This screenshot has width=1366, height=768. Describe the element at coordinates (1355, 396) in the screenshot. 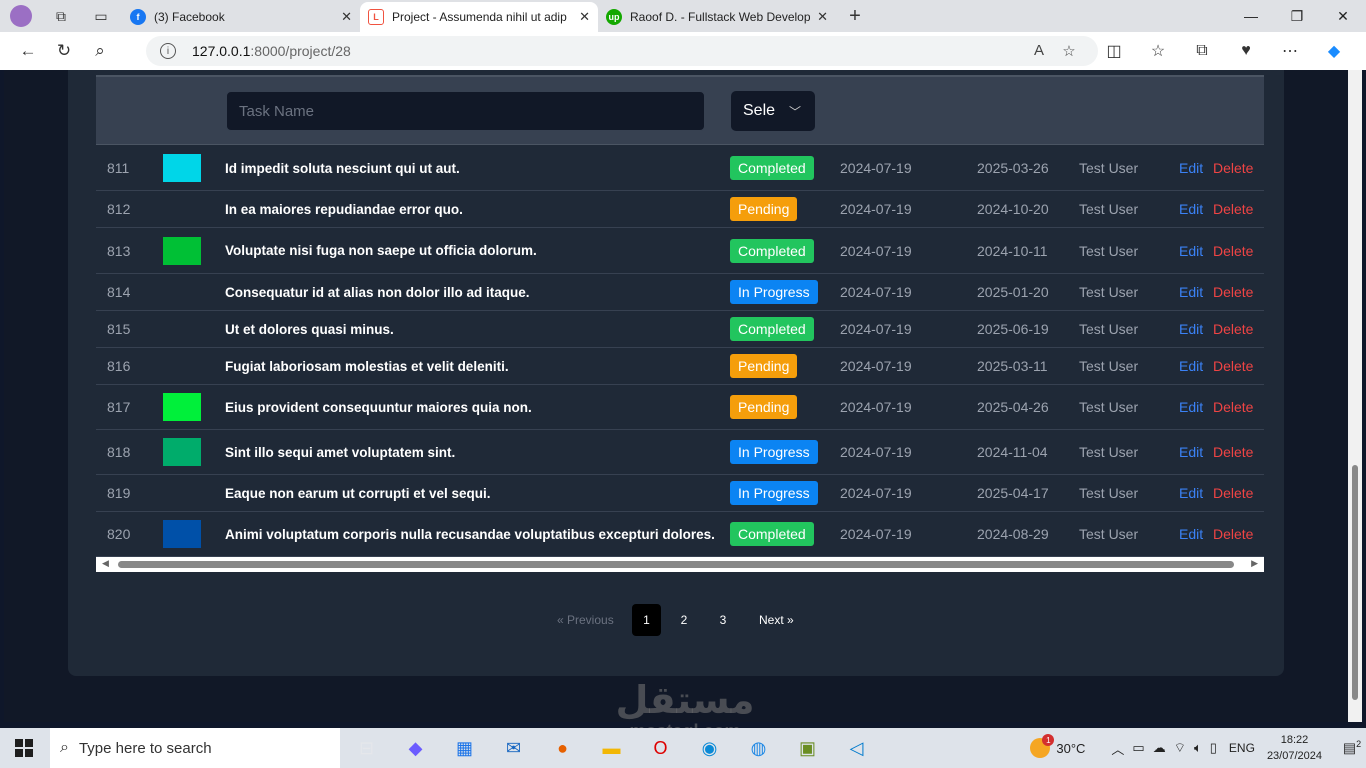

I see `vertical-scrollbar` at that location.